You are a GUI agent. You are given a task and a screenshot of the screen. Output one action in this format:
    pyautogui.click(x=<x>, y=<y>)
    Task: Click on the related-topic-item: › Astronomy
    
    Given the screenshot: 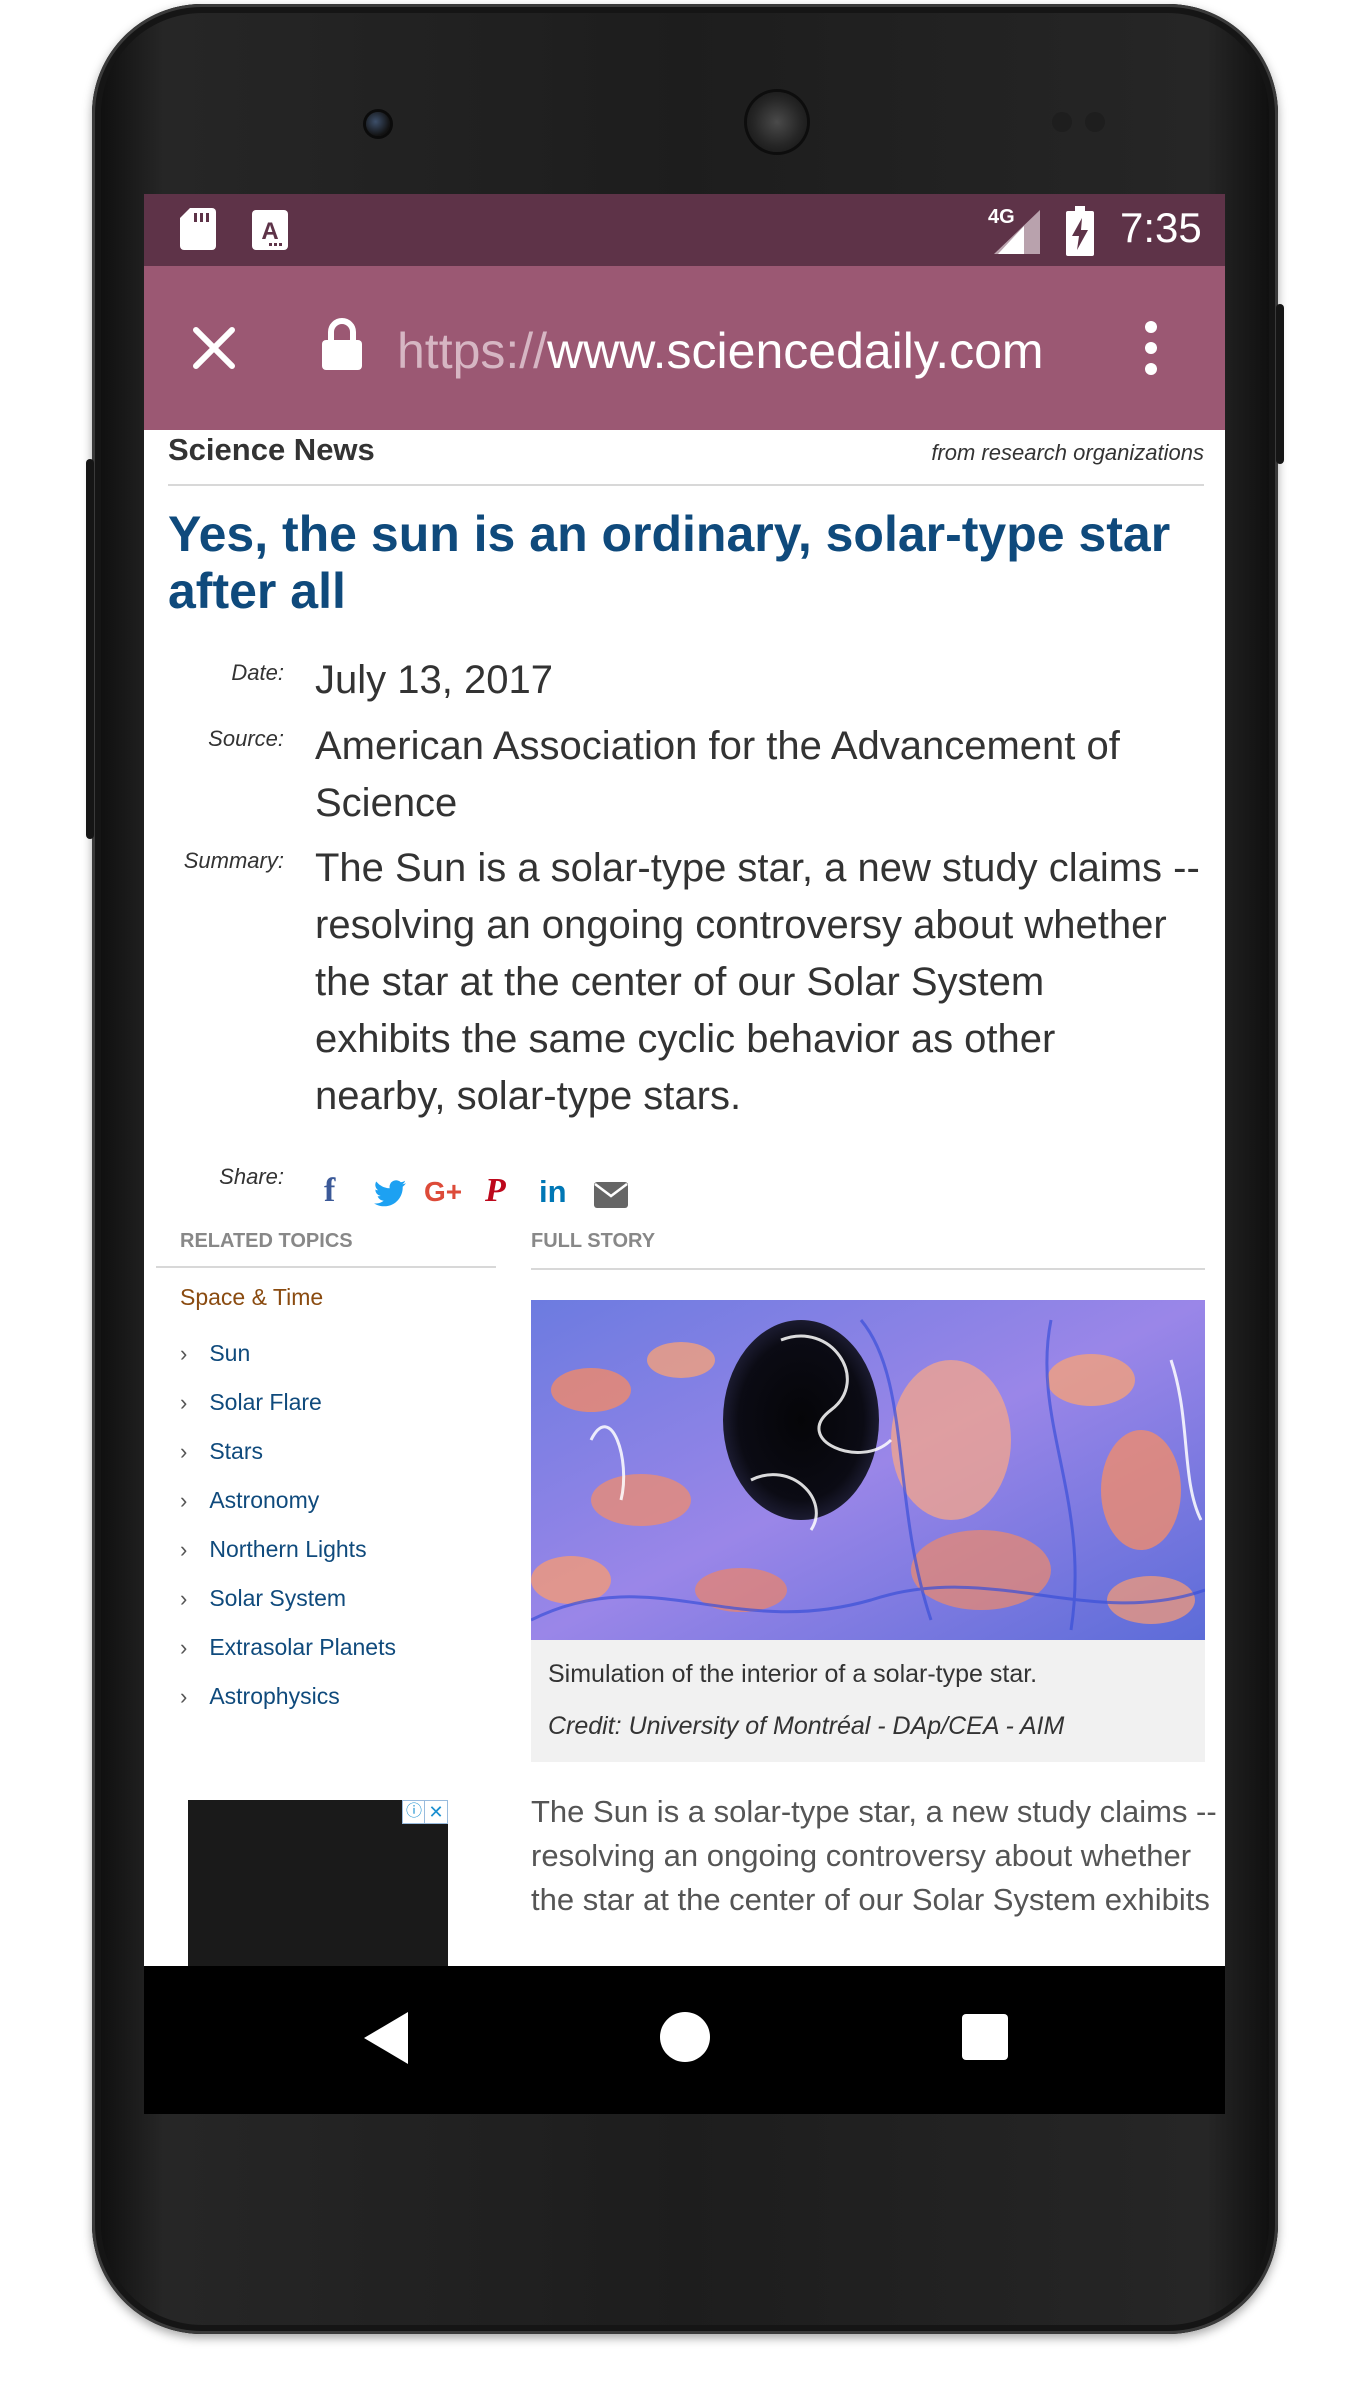 What is the action you would take?
    pyautogui.click(x=249, y=1500)
    